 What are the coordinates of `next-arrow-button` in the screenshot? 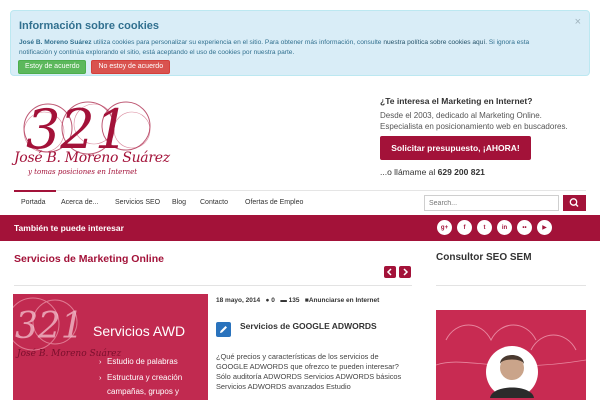 It's located at (405, 272).